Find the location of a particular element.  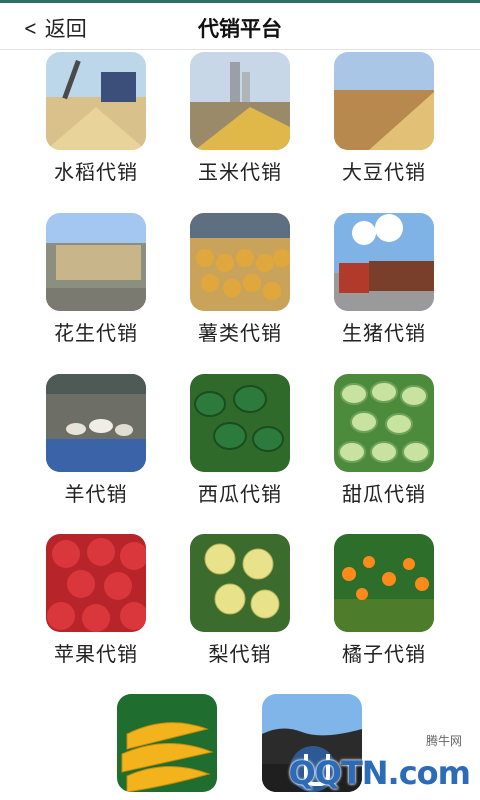

category-tile-watermelon: 西瓜代销 is located at coordinates (240, 440).